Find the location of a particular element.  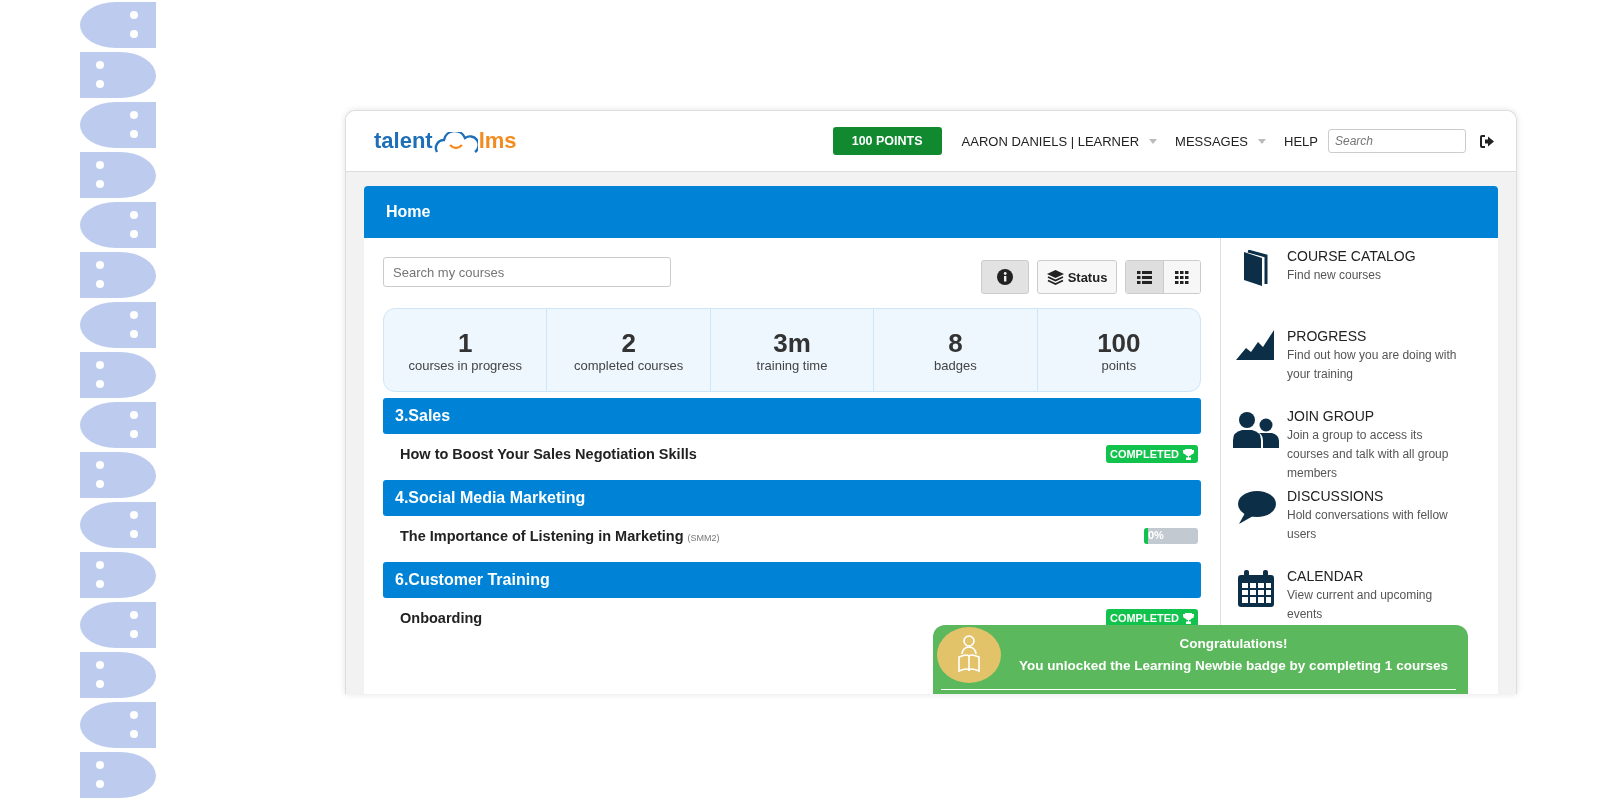

sidebar-link: JOIN GROUP is located at coordinates (1377, 416).